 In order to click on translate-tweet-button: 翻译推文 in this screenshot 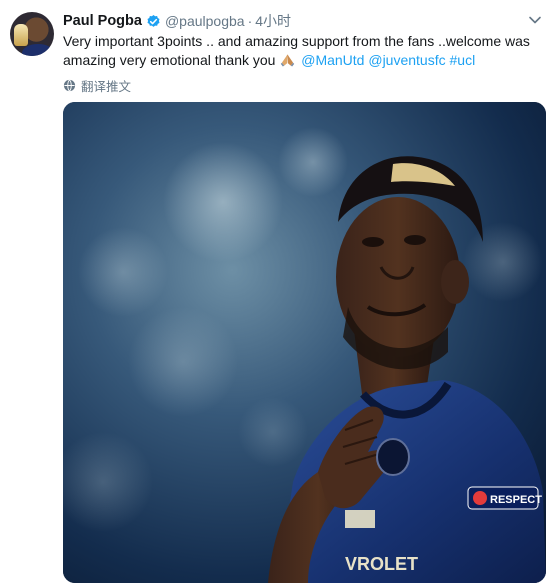, I will do `click(97, 85)`.